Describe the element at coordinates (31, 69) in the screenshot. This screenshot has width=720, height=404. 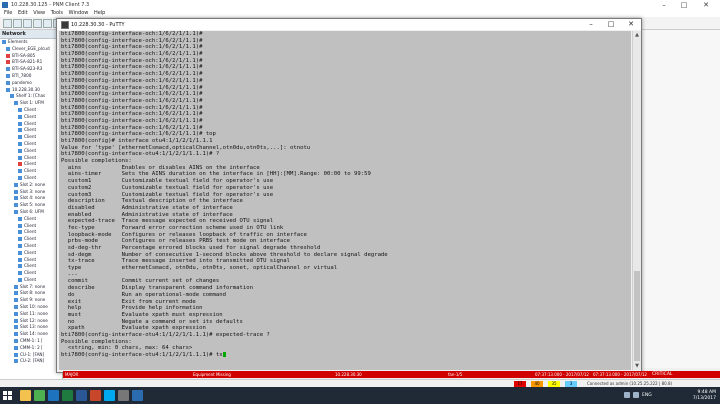
I see `tree-item: BTI-SA-823-R3` at that location.